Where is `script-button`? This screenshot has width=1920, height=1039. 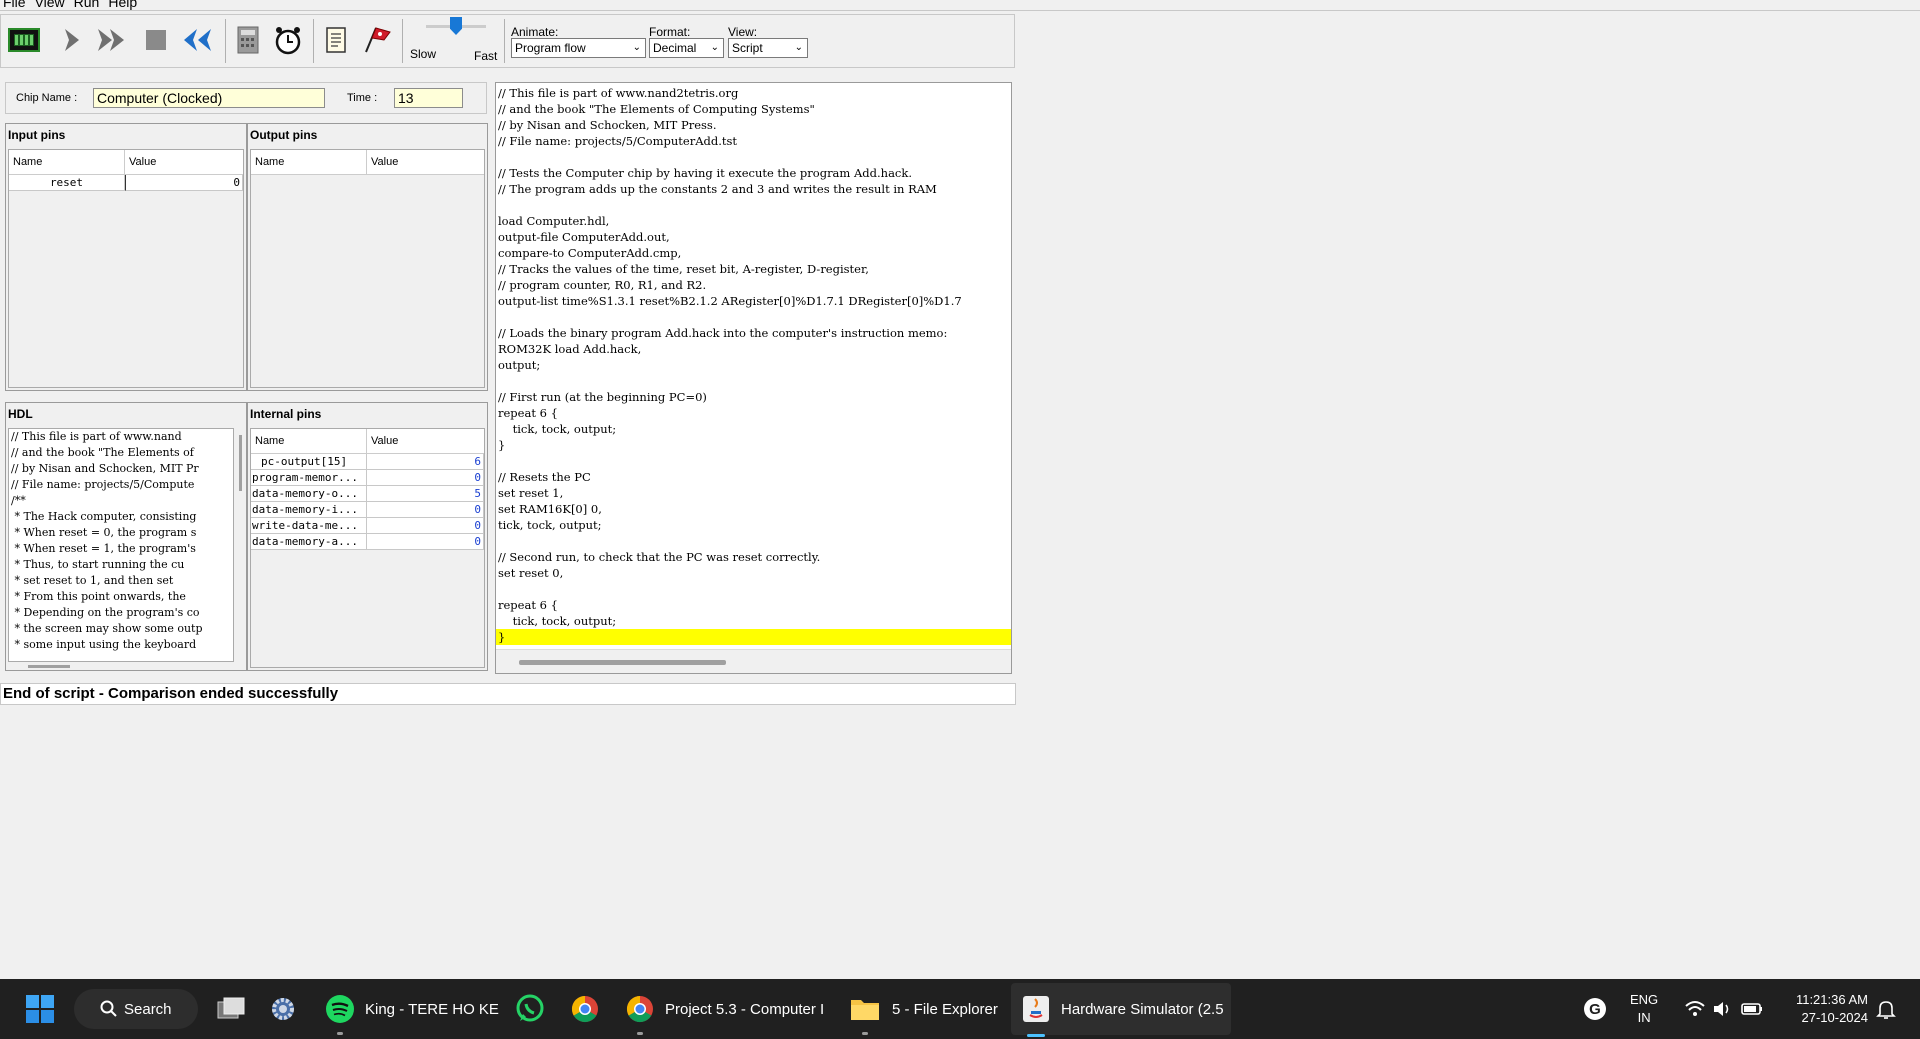 script-button is located at coordinates (336, 40).